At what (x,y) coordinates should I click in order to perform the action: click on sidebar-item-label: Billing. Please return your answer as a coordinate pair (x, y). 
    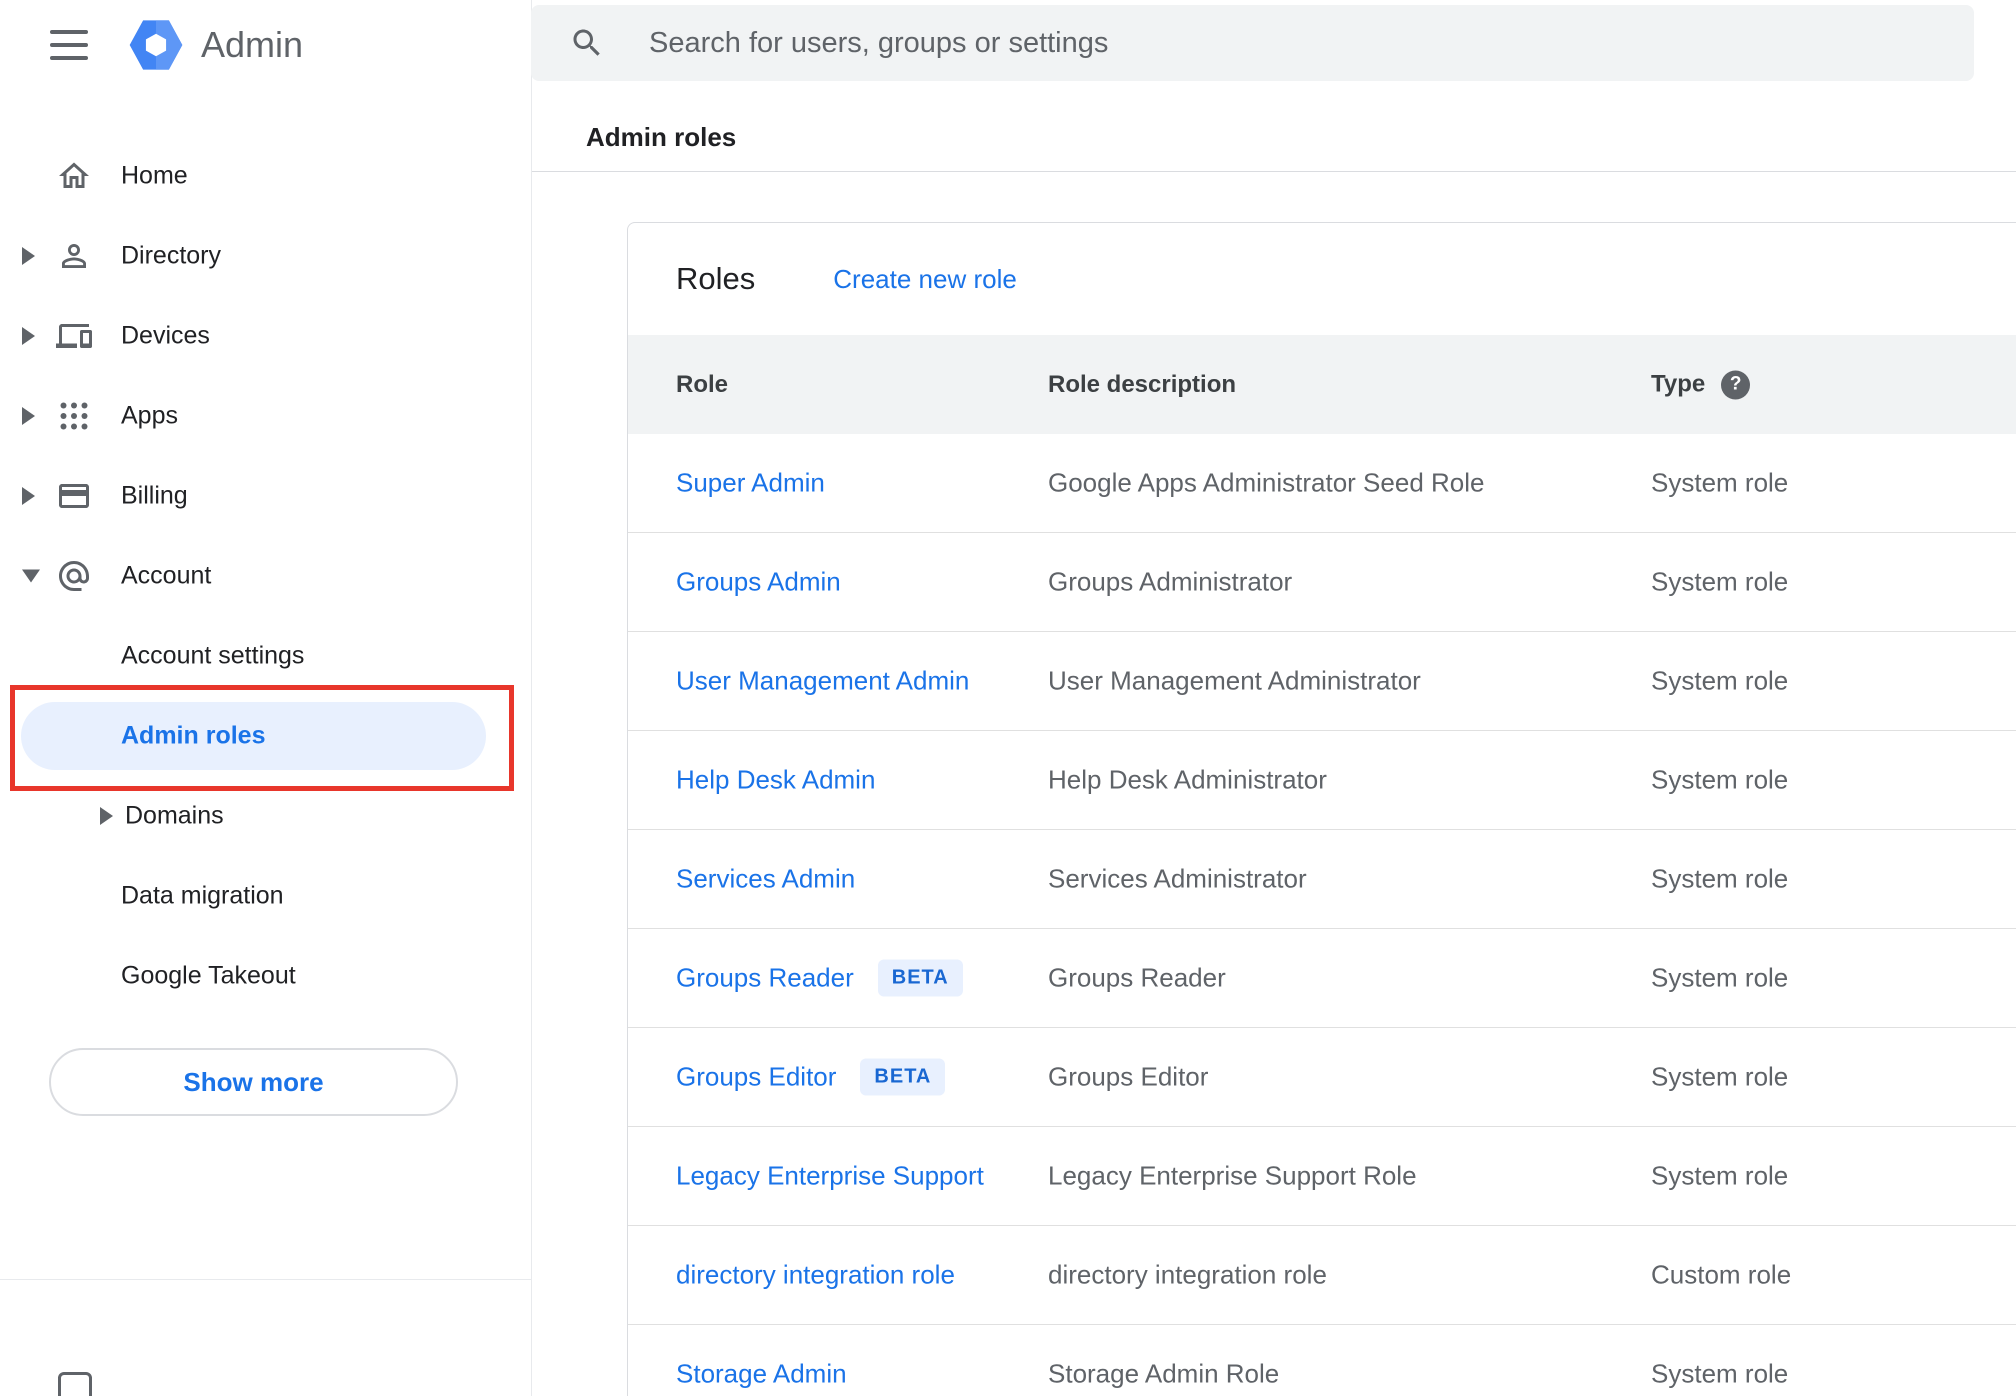
    Looking at the image, I should click on (154, 495).